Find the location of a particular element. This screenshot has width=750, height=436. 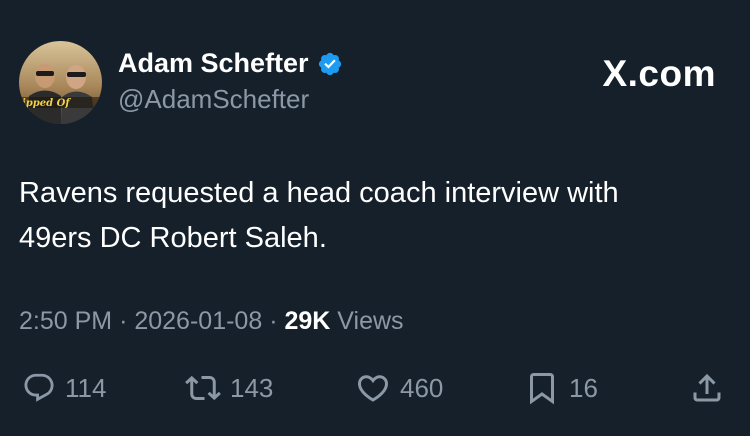

avatar-caption: ipped Of is located at coordinates (46, 103).